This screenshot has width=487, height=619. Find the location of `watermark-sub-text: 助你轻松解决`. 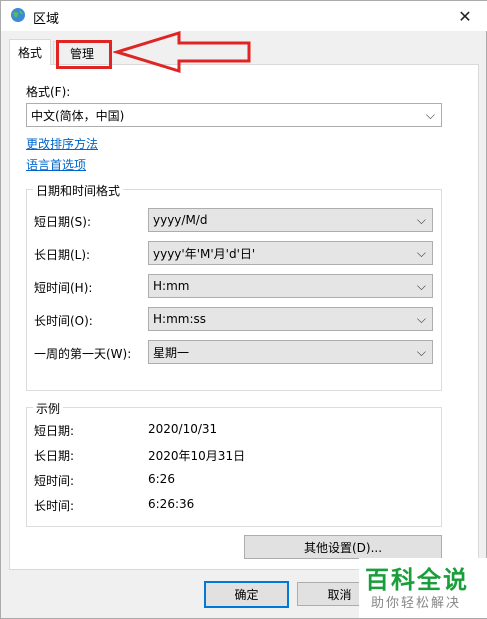

watermark-sub-text: 助你轻松解决 is located at coordinates (416, 603).